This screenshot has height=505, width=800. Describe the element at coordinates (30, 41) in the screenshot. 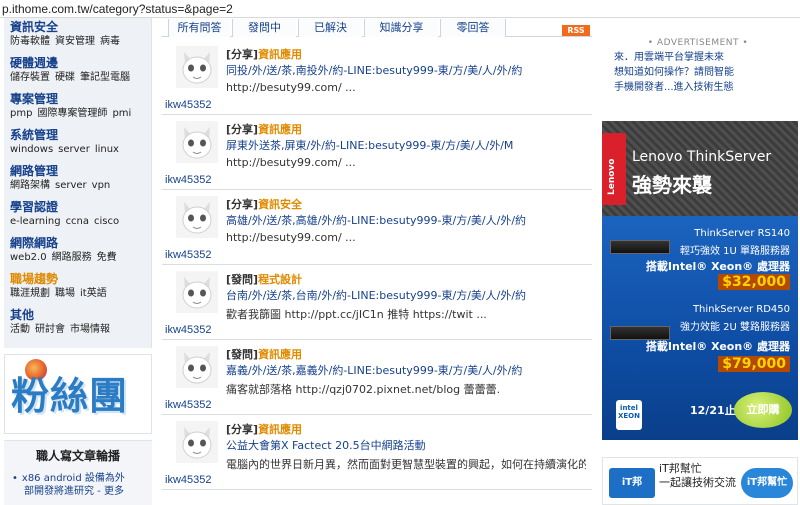

I see `category-sub-link: 防毒軟體` at that location.